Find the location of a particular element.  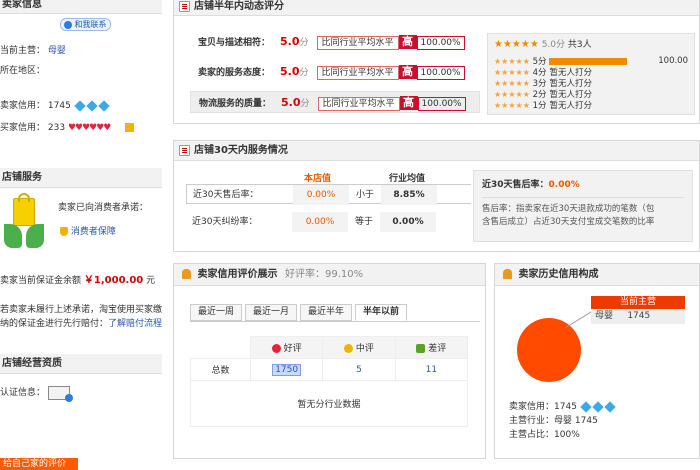

cert-row: 认证信息： is located at coordinates (36, 393).